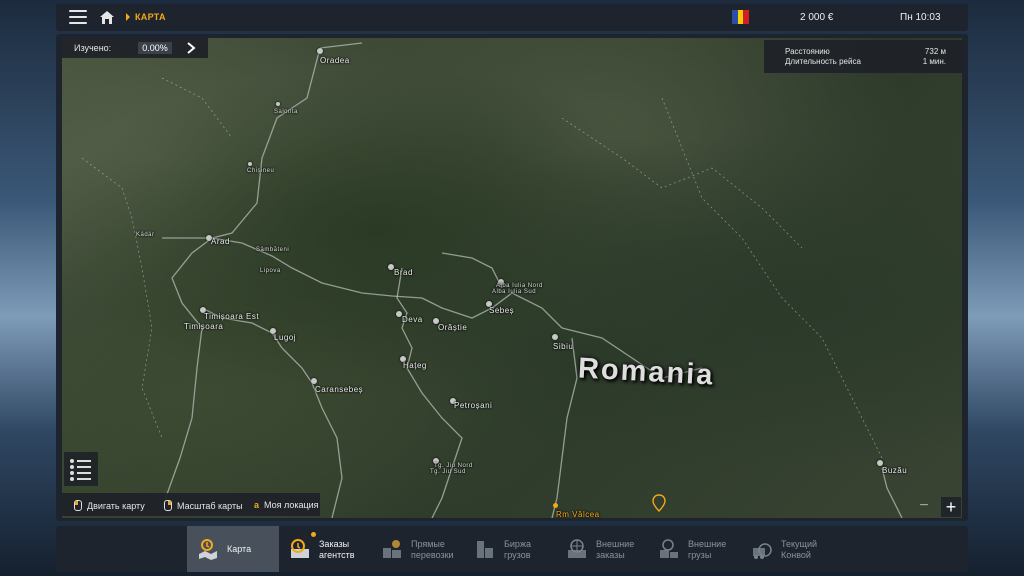  What do you see at coordinates (403, 272) in the screenshot?
I see `city-label: Brad` at bounding box center [403, 272].